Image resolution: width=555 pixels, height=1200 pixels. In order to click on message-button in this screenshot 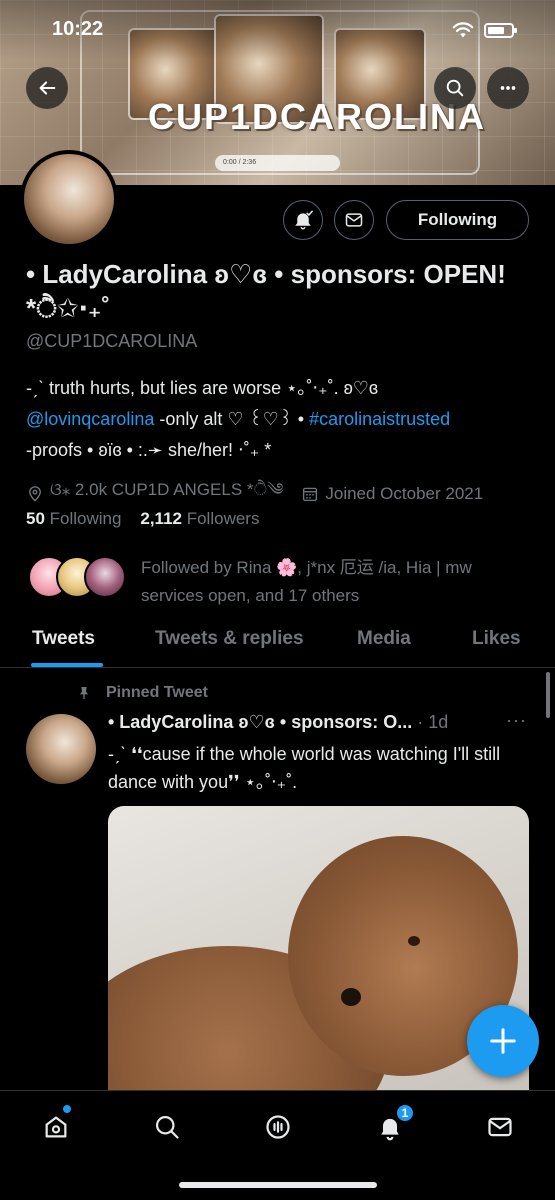, I will do `click(354, 220)`.